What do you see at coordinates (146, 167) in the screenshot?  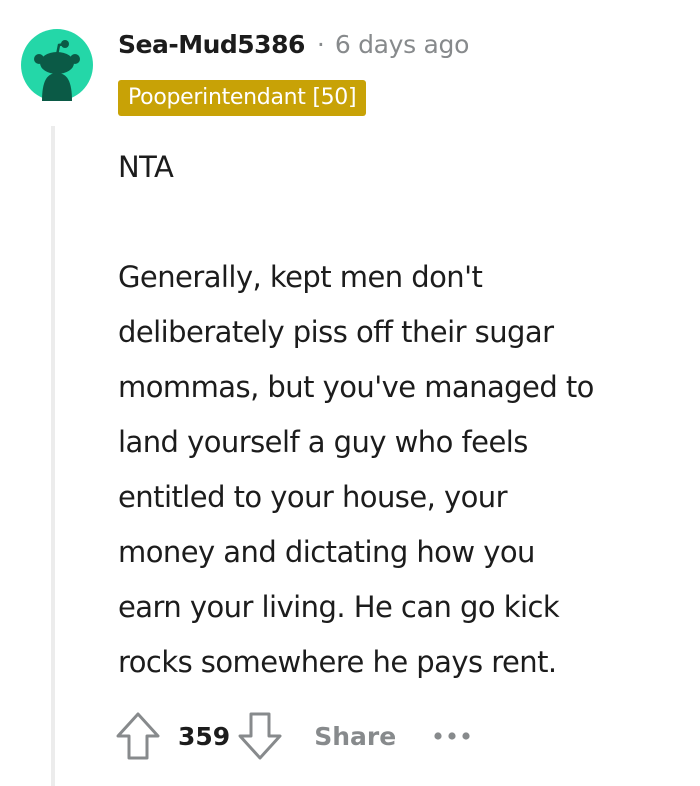 I see `comment-paragraph: NTA` at bounding box center [146, 167].